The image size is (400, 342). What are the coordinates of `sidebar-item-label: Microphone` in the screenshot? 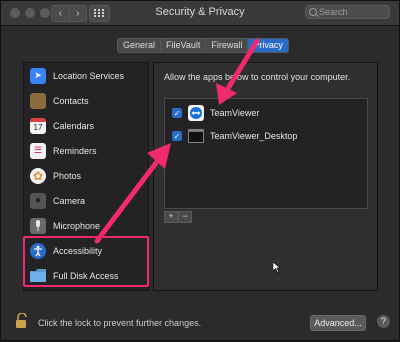 It's located at (77, 225).